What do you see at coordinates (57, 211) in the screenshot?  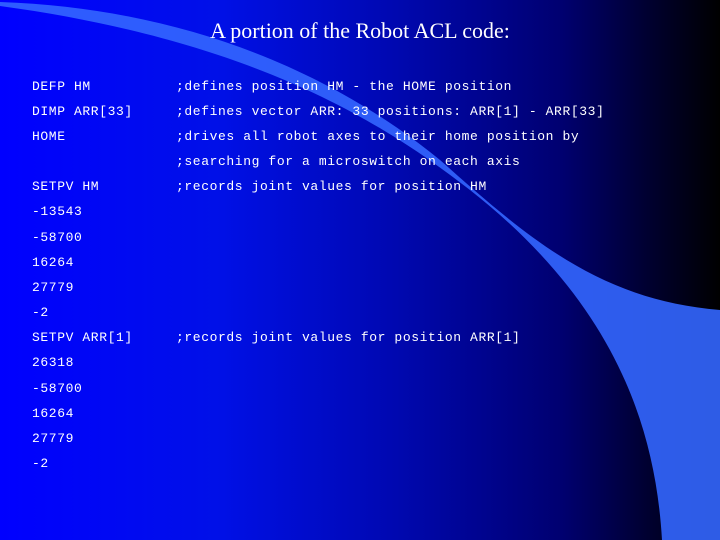 I see `joint-value: -13543` at bounding box center [57, 211].